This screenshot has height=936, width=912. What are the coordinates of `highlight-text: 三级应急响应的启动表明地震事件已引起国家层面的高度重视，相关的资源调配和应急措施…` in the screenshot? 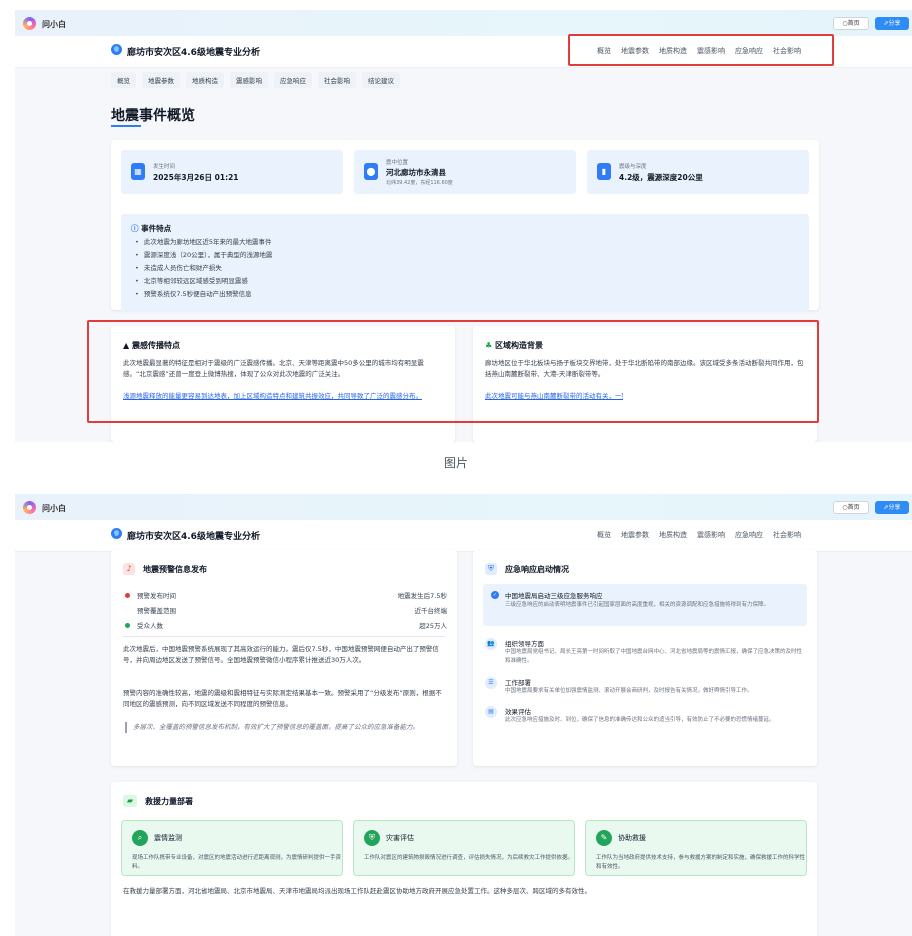 It's located at (637, 605).